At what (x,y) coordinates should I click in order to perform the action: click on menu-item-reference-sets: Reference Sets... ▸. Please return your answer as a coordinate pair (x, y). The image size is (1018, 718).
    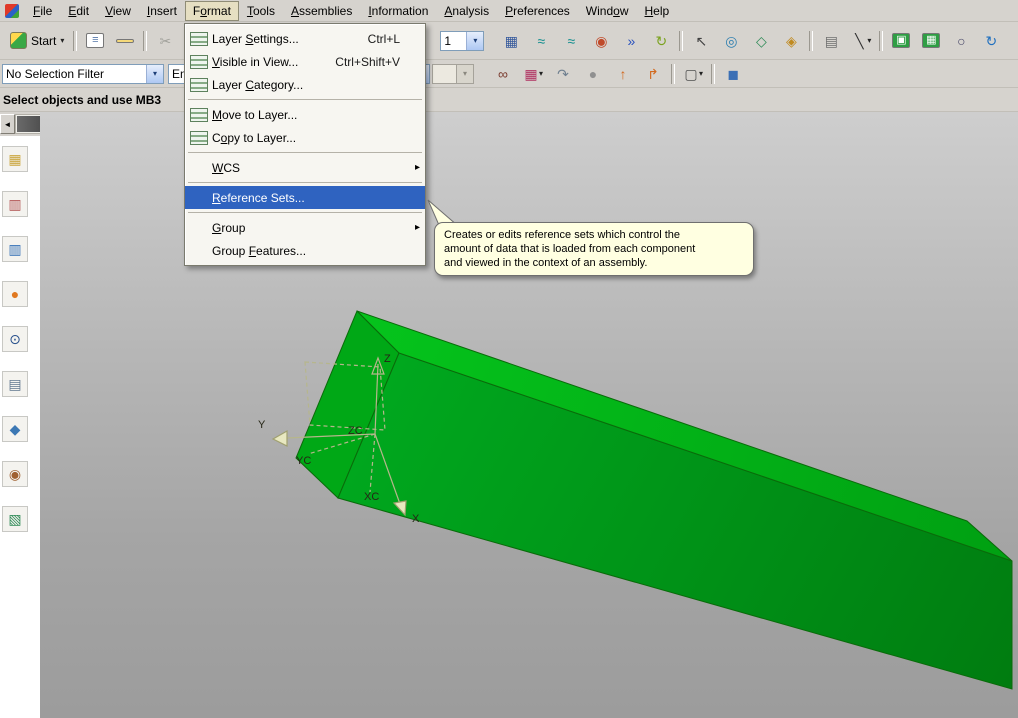
    Looking at the image, I should click on (305, 197).